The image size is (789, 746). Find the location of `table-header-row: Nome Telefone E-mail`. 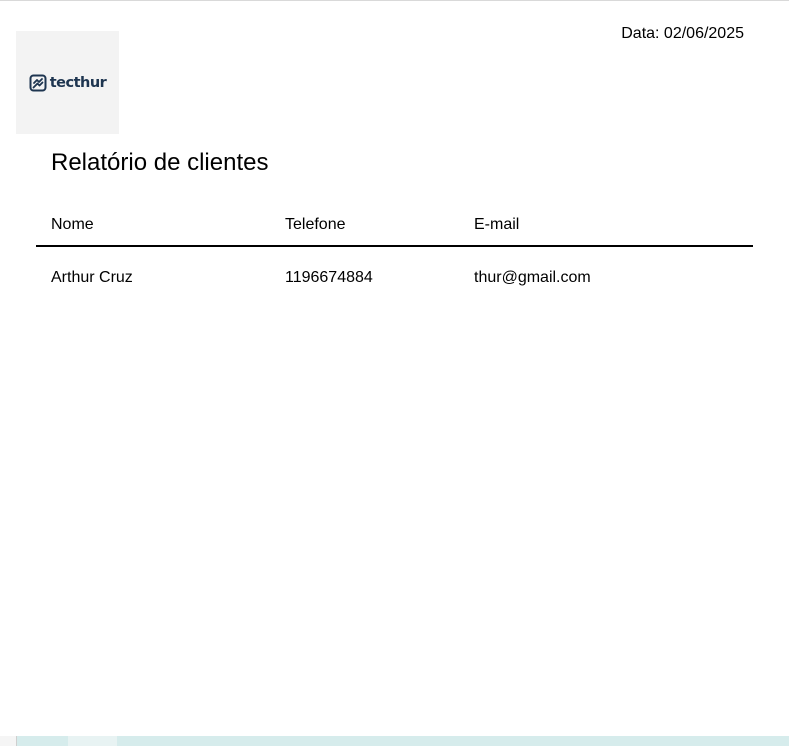

table-header-row: Nome Telefone E-mail is located at coordinates (394, 226).